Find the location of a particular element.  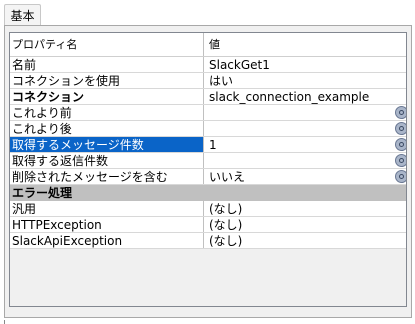

property-label: 汎用 is located at coordinates (107, 208).